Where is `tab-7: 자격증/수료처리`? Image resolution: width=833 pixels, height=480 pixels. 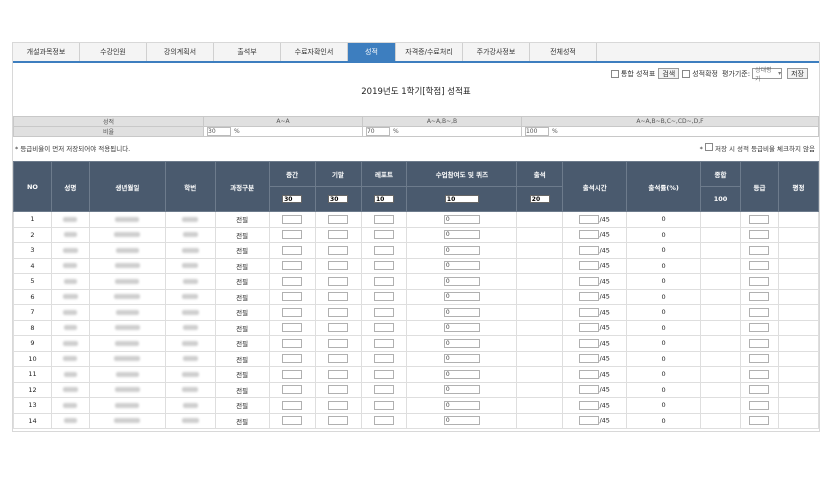 tab-7: 자격증/수료처리 is located at coordinates (429, 52).